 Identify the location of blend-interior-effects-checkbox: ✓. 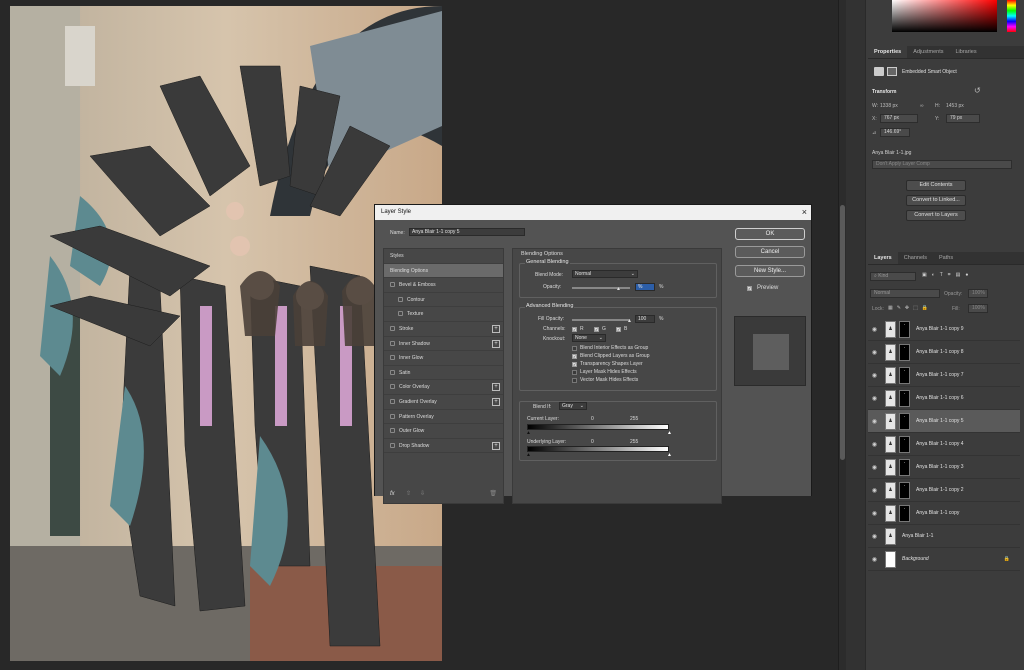
(574, 348).